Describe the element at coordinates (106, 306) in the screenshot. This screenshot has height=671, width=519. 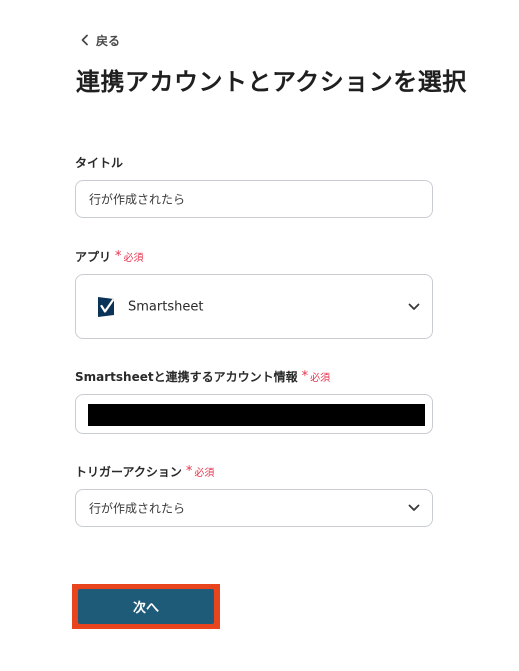
I see `smartsheet-logo-icon` at that location.